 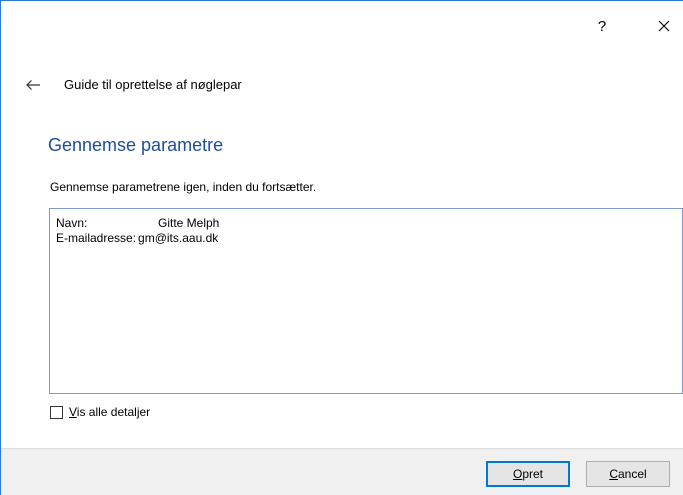 What do you see at coordinates (56, 412) in the screenshot?
I see `show-details-checkbox` at bounding box center [56, 412].